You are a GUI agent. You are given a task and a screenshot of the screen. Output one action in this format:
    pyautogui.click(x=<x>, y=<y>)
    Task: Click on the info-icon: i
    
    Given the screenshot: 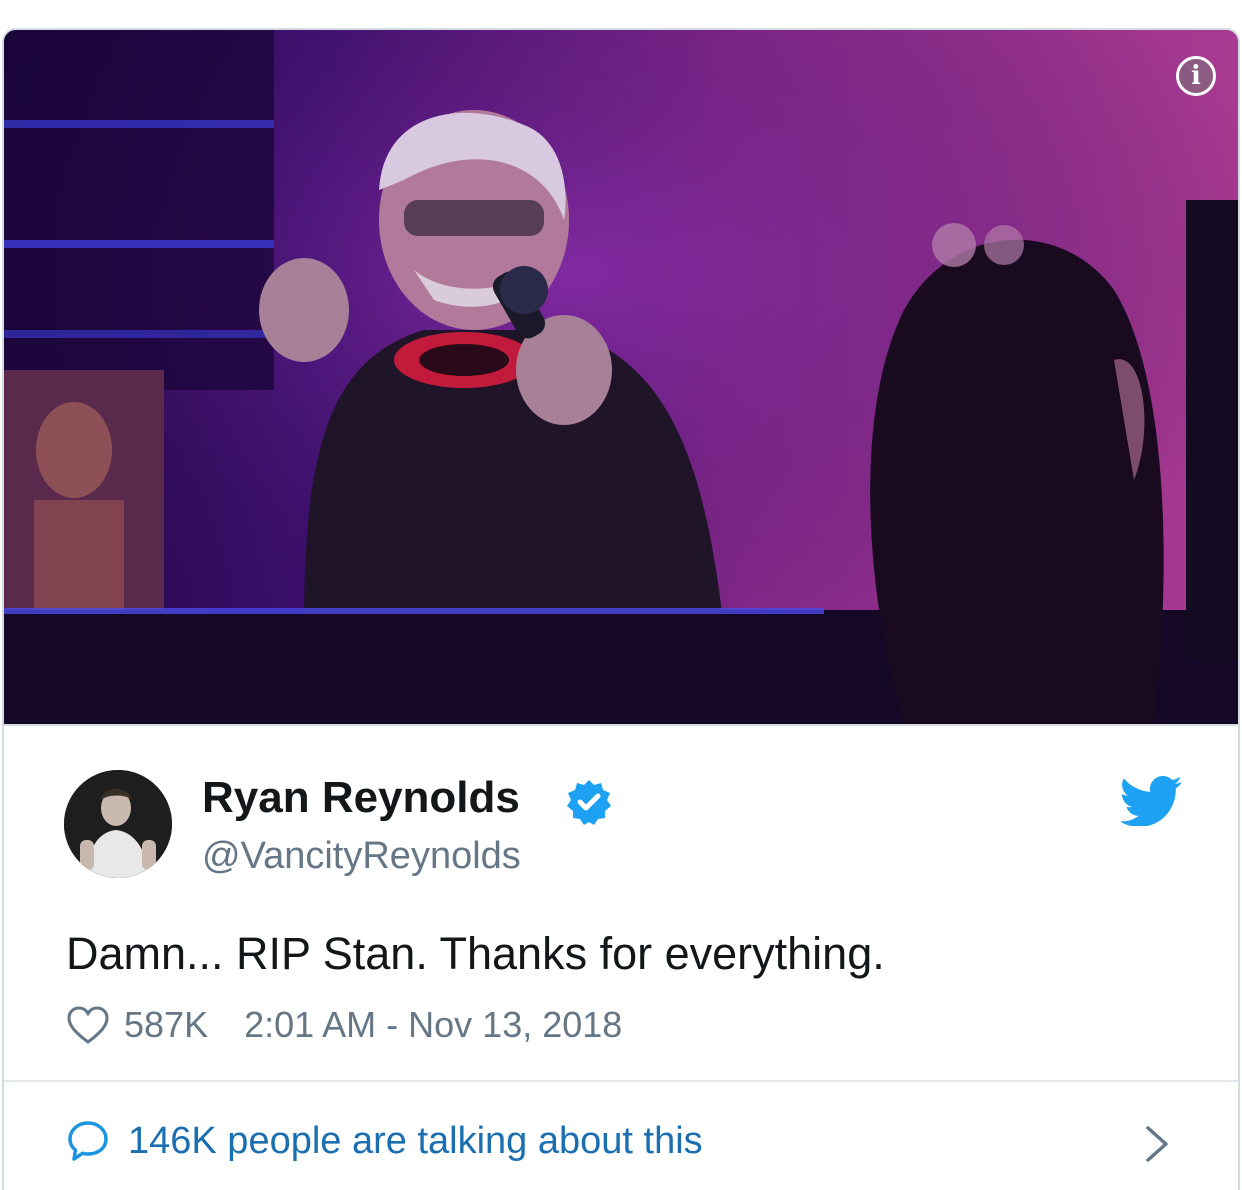 What is the action you would take?
    pyautogui.click(x=1196, y=76)
    